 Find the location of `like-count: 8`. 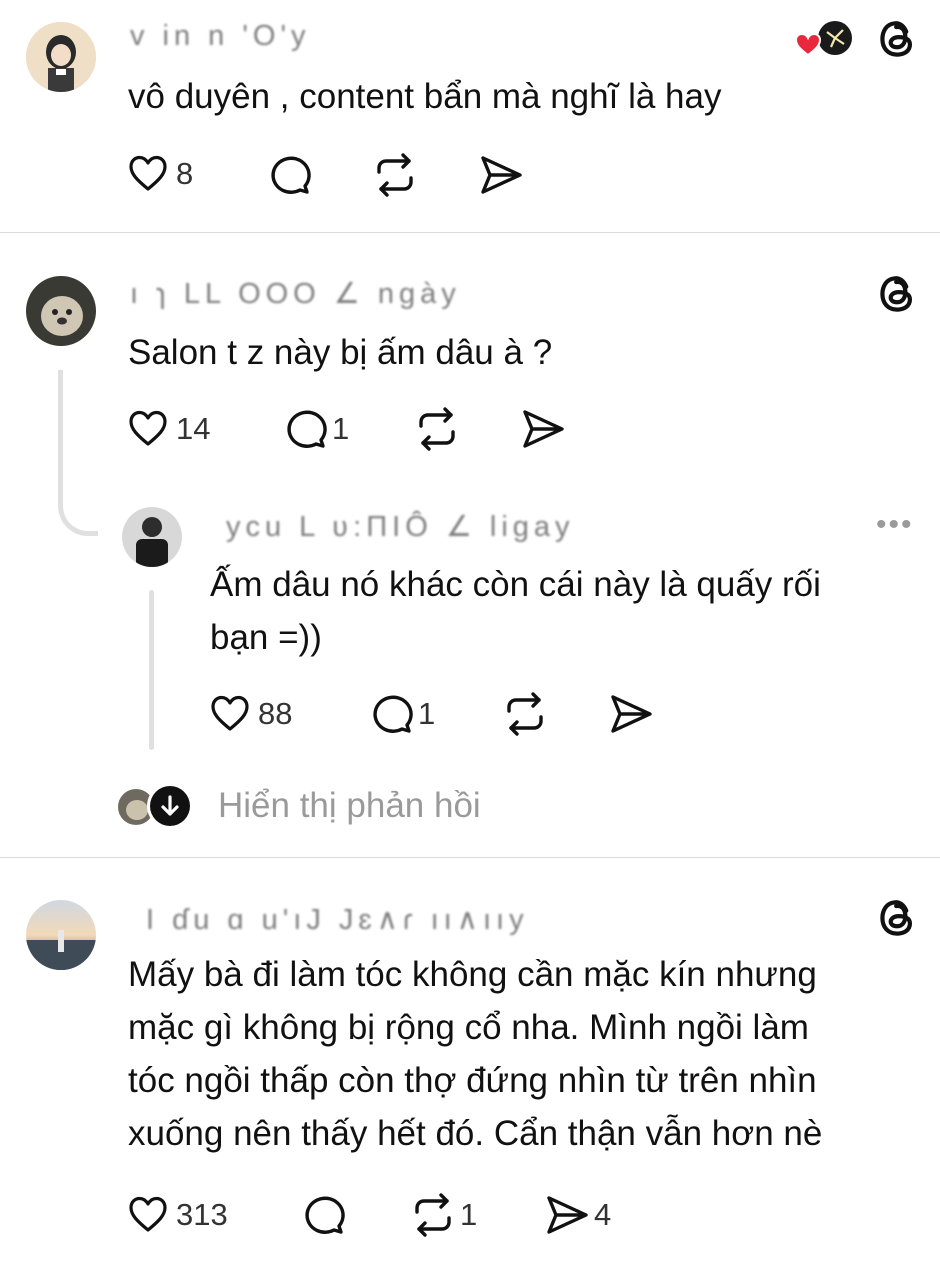

like-count: 8 is located at coordinates (185, 173).